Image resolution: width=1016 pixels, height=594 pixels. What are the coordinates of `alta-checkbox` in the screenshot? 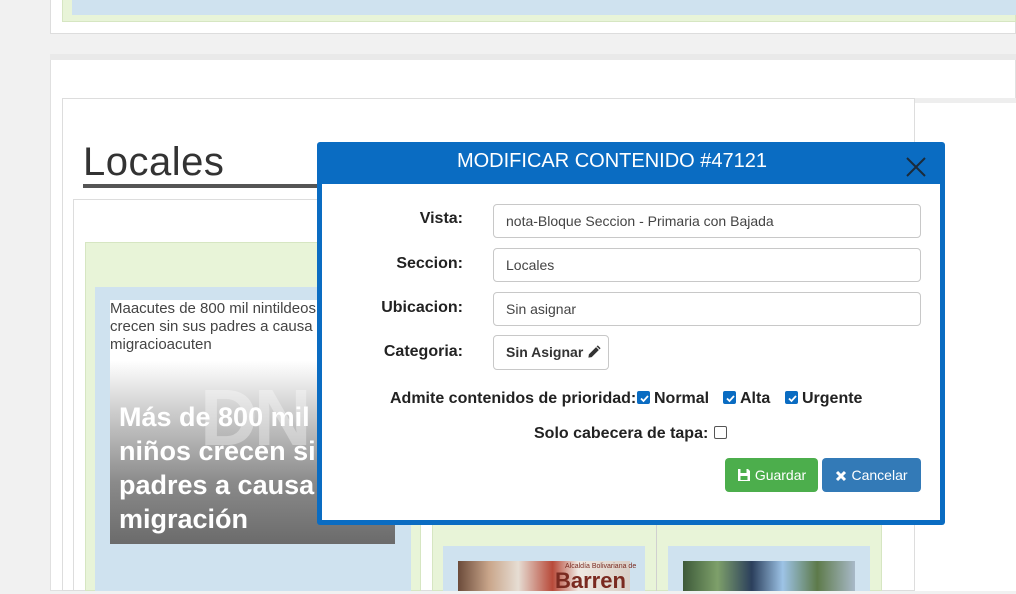 It's located at (729, 397).